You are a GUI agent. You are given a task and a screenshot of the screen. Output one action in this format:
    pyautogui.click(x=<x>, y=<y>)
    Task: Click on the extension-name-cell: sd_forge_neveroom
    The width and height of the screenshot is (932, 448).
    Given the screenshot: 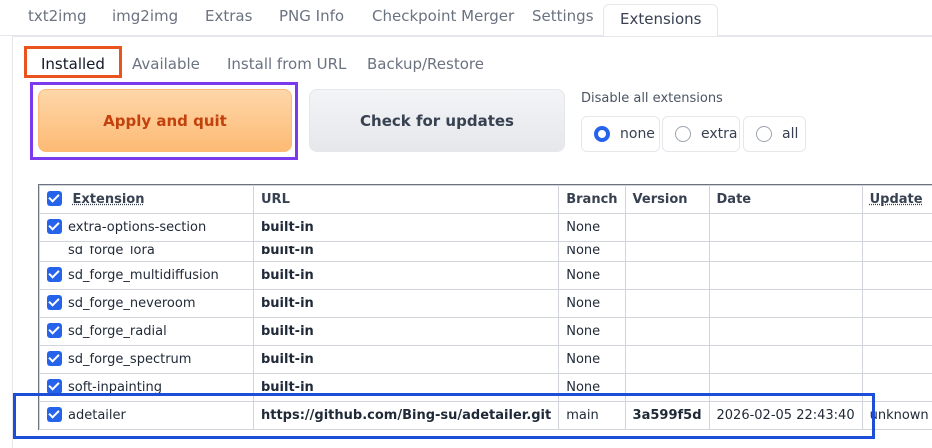 What is the action you would take?
    pyautogui.click(x=146, y=303)
    